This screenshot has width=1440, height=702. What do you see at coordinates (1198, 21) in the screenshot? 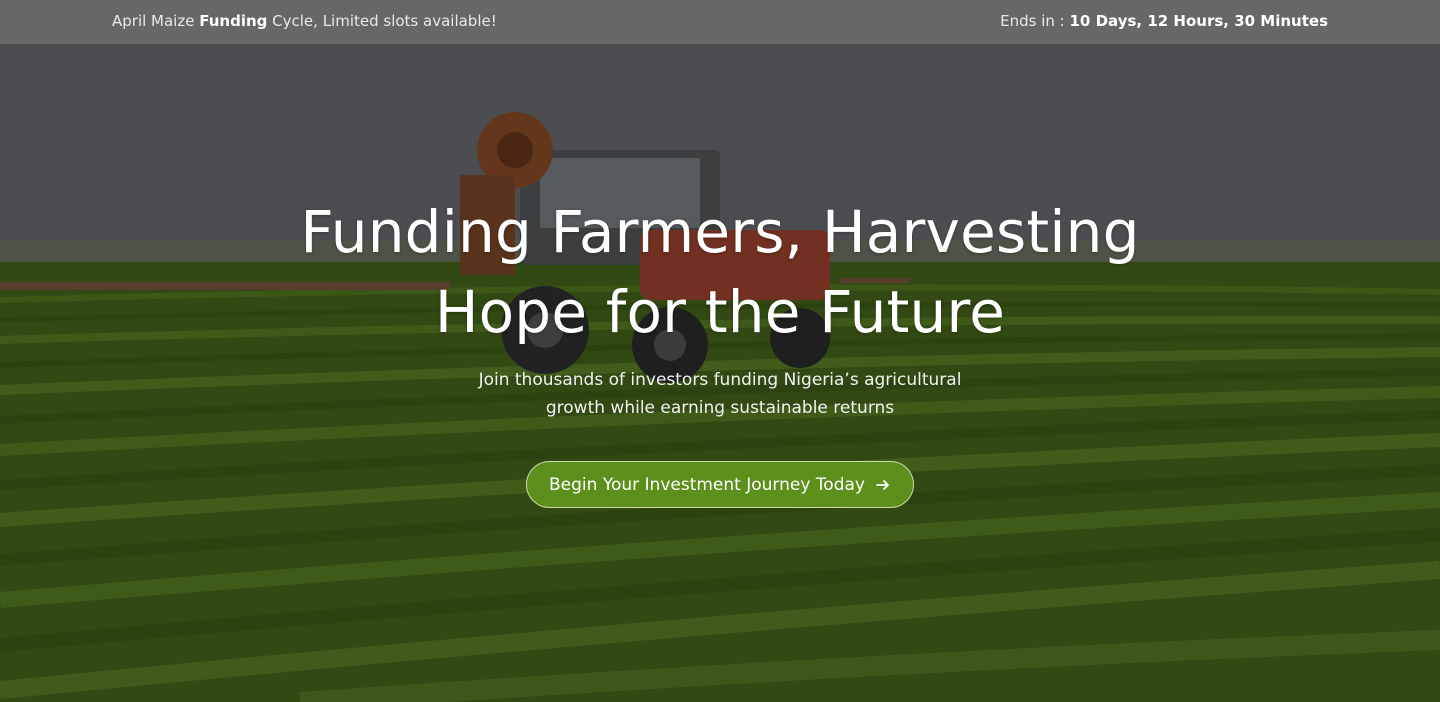
I see `countdown-value: 10 Days, 12 Hours, 30 Minutes` at bounding box center [1198, 21].